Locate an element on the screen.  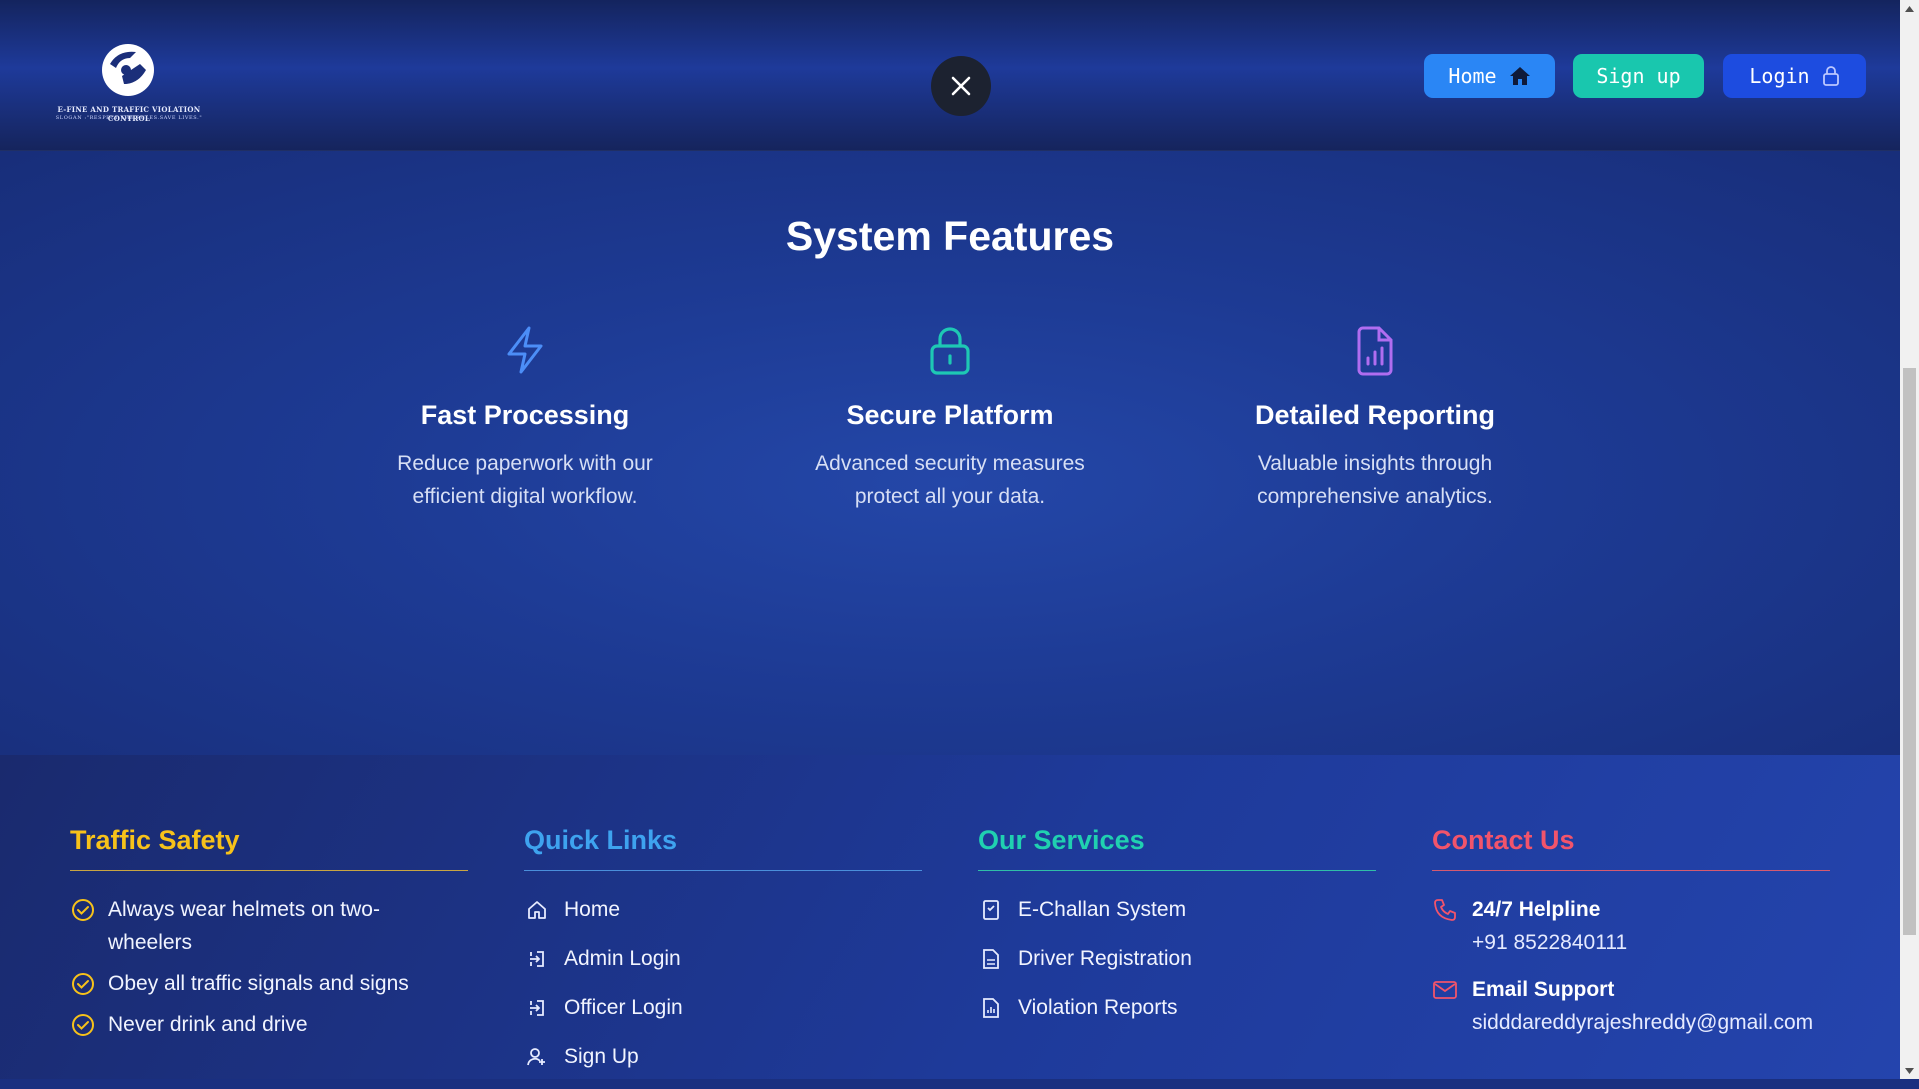
caret-down-icon is located at coordinates (1909, 1070).